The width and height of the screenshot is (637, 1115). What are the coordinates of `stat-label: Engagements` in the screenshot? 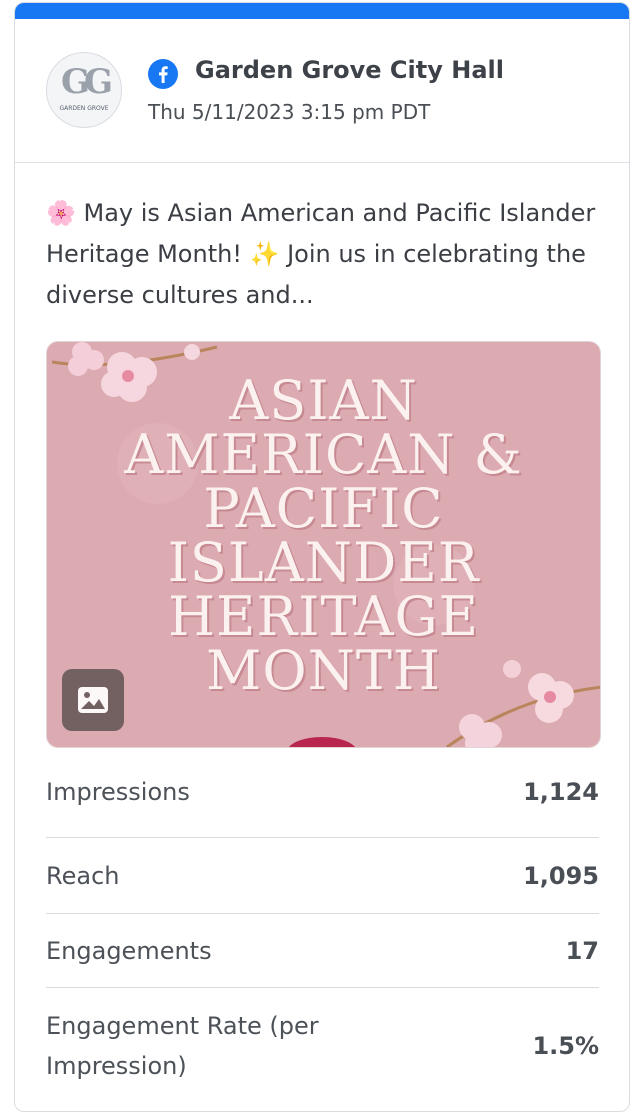 It's located at (129, 950).